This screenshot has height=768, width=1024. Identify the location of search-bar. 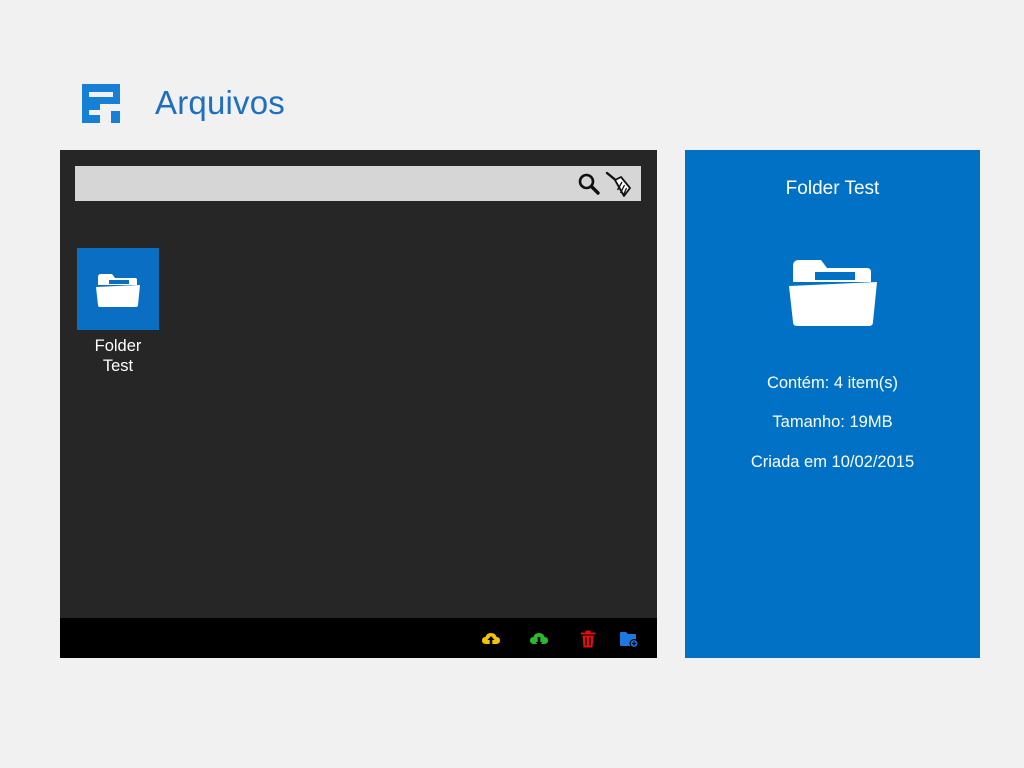
(358, 183).